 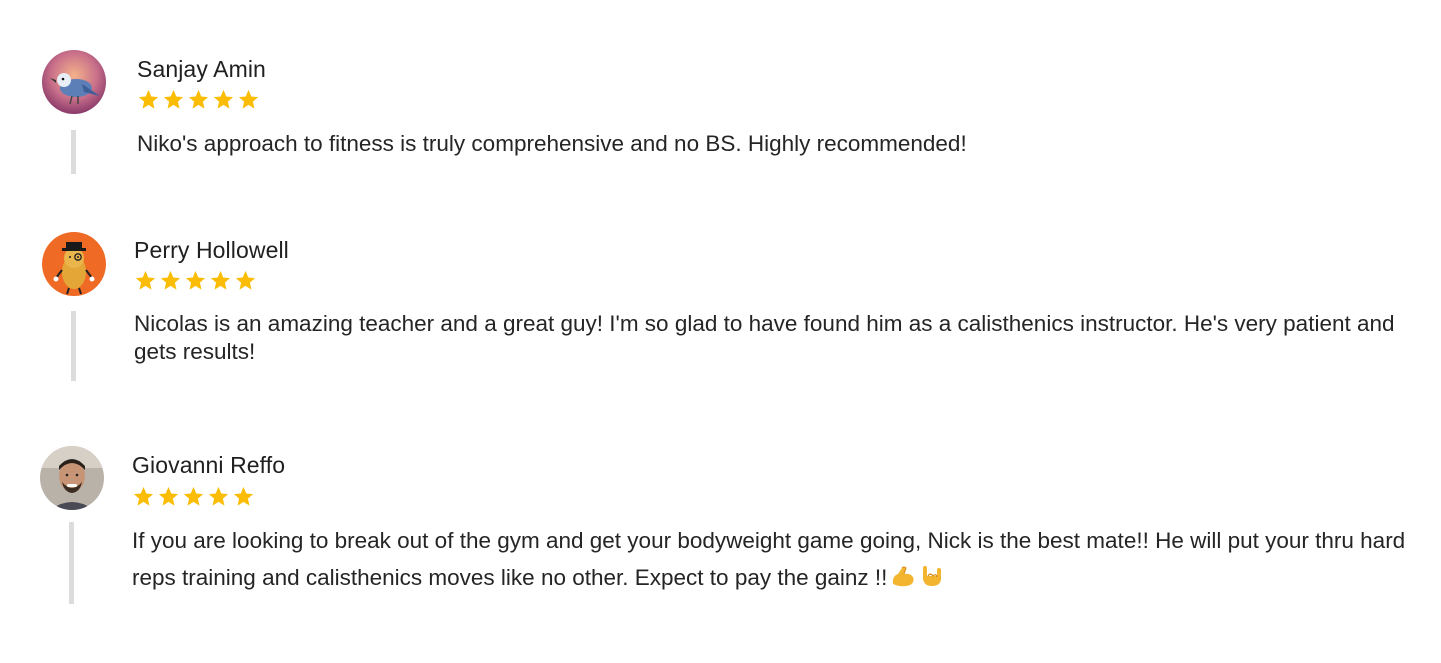 What do you see at coordinates (932, 580) in the screenshot?
I see `sign-of-the-horns-emoji` at bounding box center [932, 580].